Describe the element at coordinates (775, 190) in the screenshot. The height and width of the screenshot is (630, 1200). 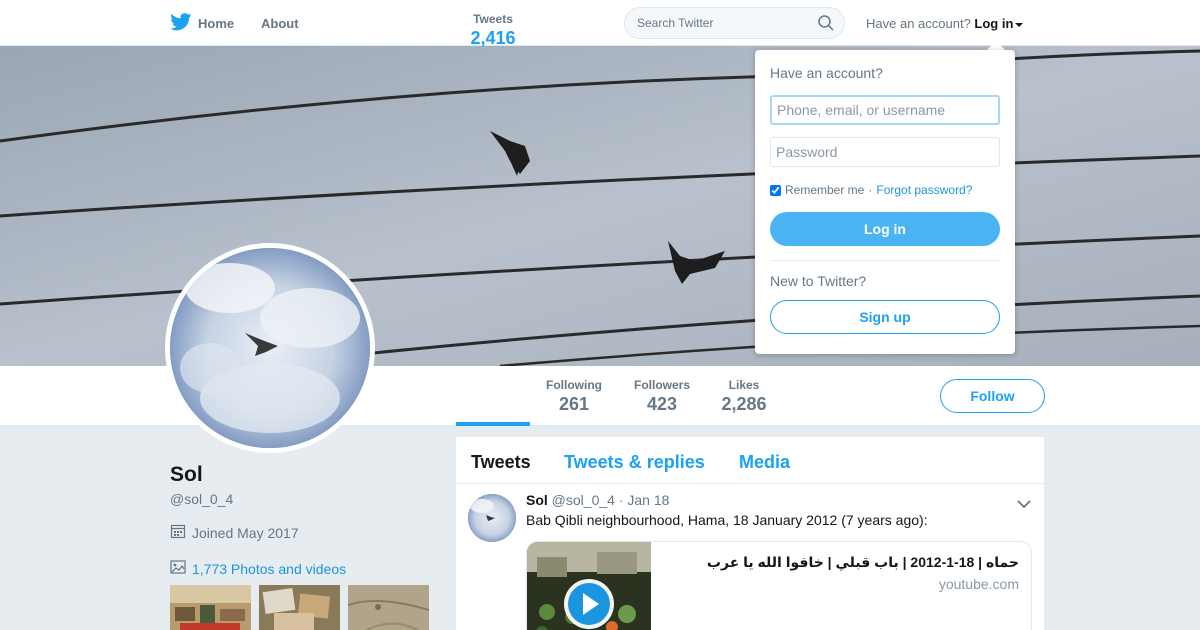
I see `remember-checkbox` at that location.